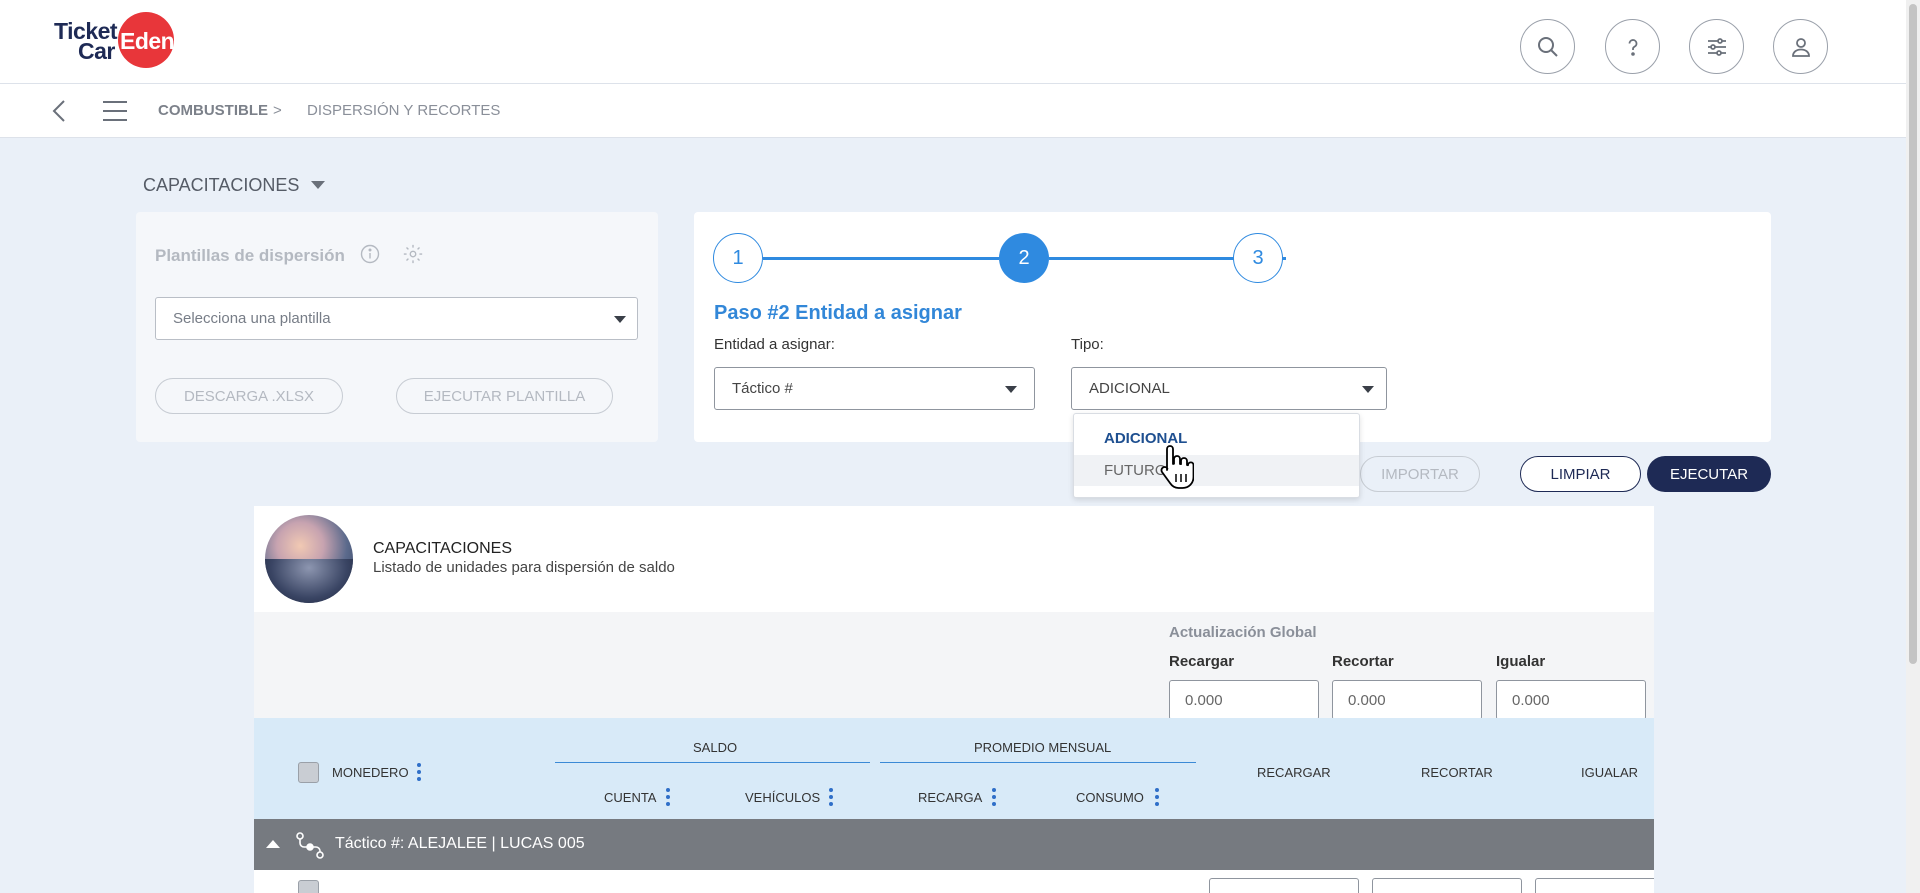  What do you see at coordinates (1531, 700) in the screenshot?
I see `global-igualar-value: 0.000` at bounding box center [1531, 700].